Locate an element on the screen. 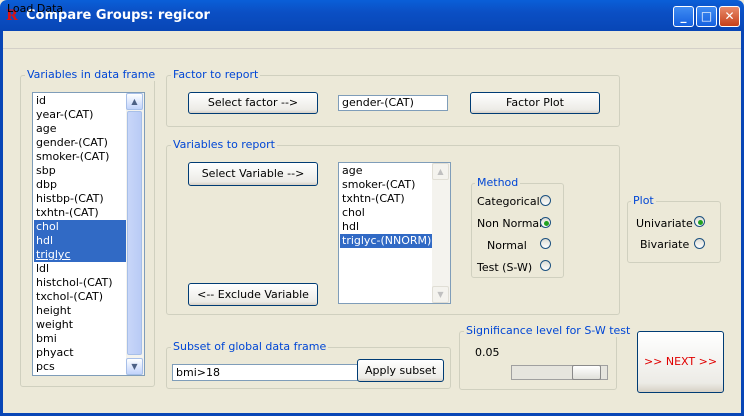  report-frame-legend: Variables to report is located at coordinates (224, 144).